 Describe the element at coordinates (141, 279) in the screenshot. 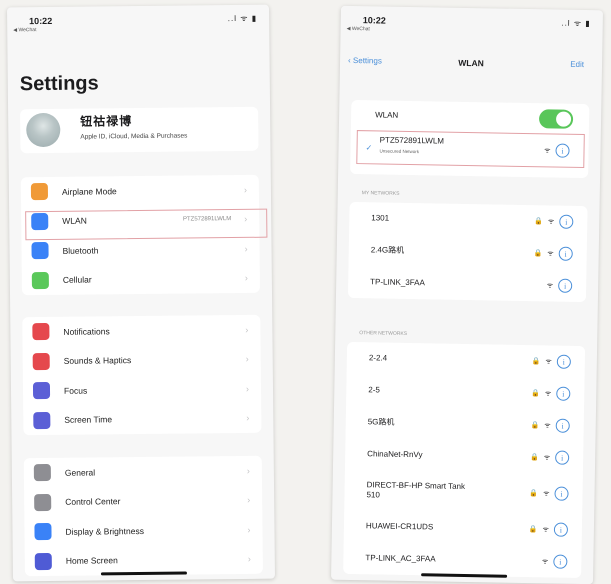

I see `settings-row: Cellular ›` at that location.